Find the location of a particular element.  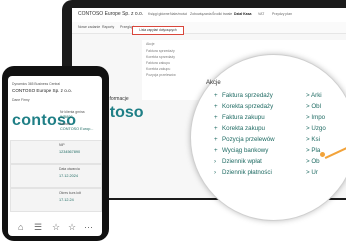

panel-line: Faktura sprzedaży is located at coordinates (160, 51).